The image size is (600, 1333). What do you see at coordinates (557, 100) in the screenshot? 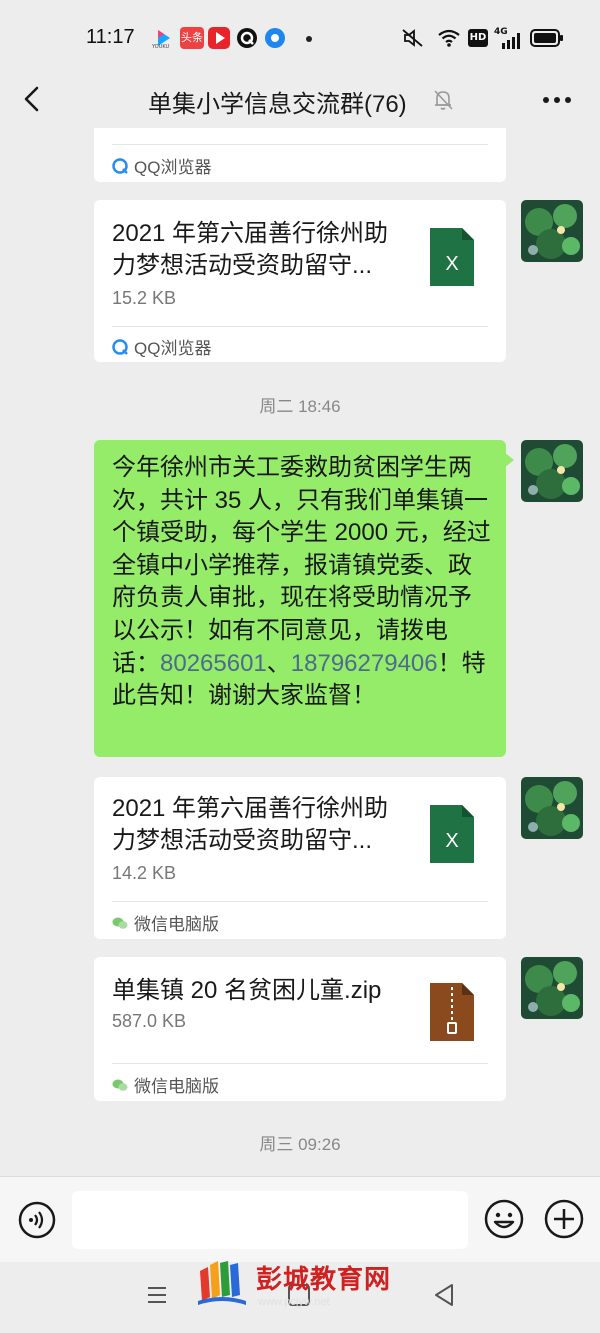
I see `more-icon` at bounding box center [557, 100].